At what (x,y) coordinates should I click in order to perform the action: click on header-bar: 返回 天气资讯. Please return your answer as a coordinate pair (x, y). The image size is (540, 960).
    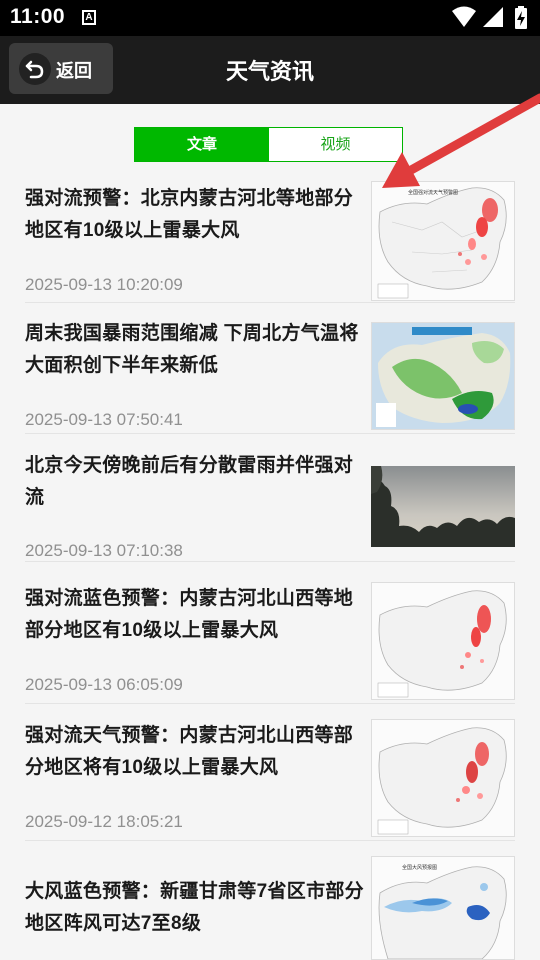
    Looking at the image, I should click on (270, 70).